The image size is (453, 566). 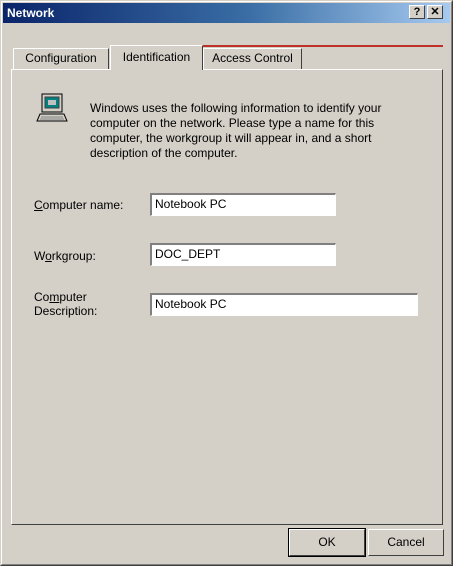 What do you see at coordinates (61, 58) in the screenshot?
I see `tab-configuration: Configuration` at bounding box center [61, 58].